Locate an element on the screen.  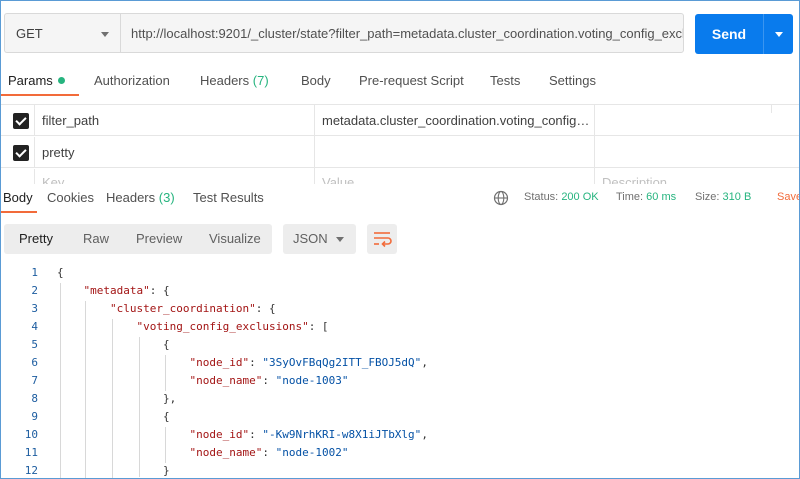
line-number: 2 is located at coordinates (34, 290).